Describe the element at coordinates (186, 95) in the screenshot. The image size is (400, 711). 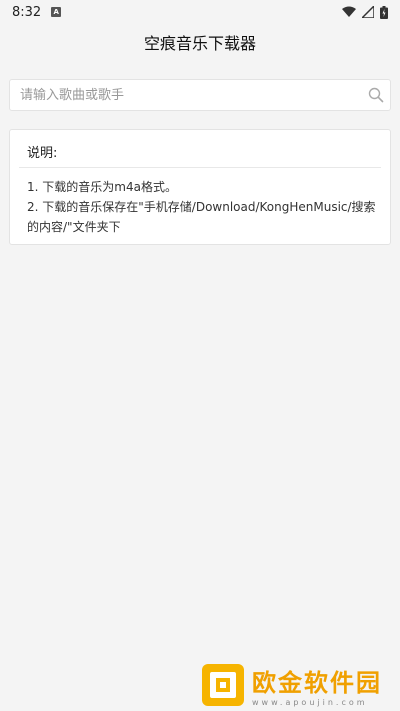
I see `search-input` at that location.